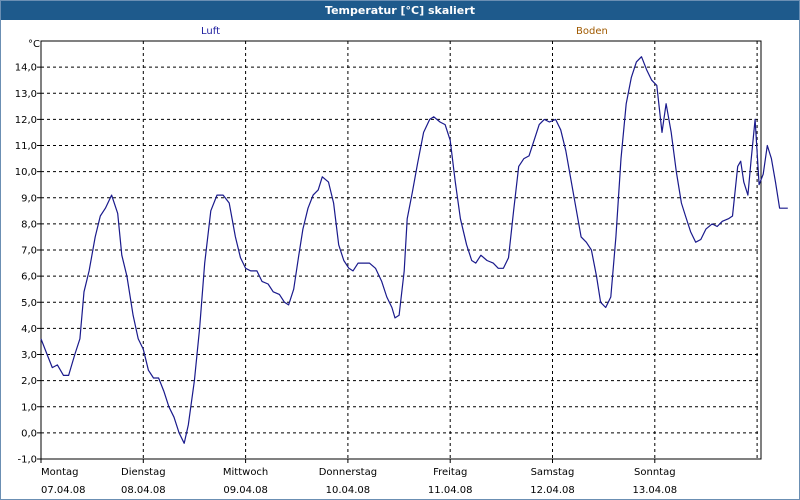 The image size is (800, 500). What do you see at coordinates (29, 381) in the screenshot?
I see `y-tick-label: 2,0` at bounding box center [29, 381].